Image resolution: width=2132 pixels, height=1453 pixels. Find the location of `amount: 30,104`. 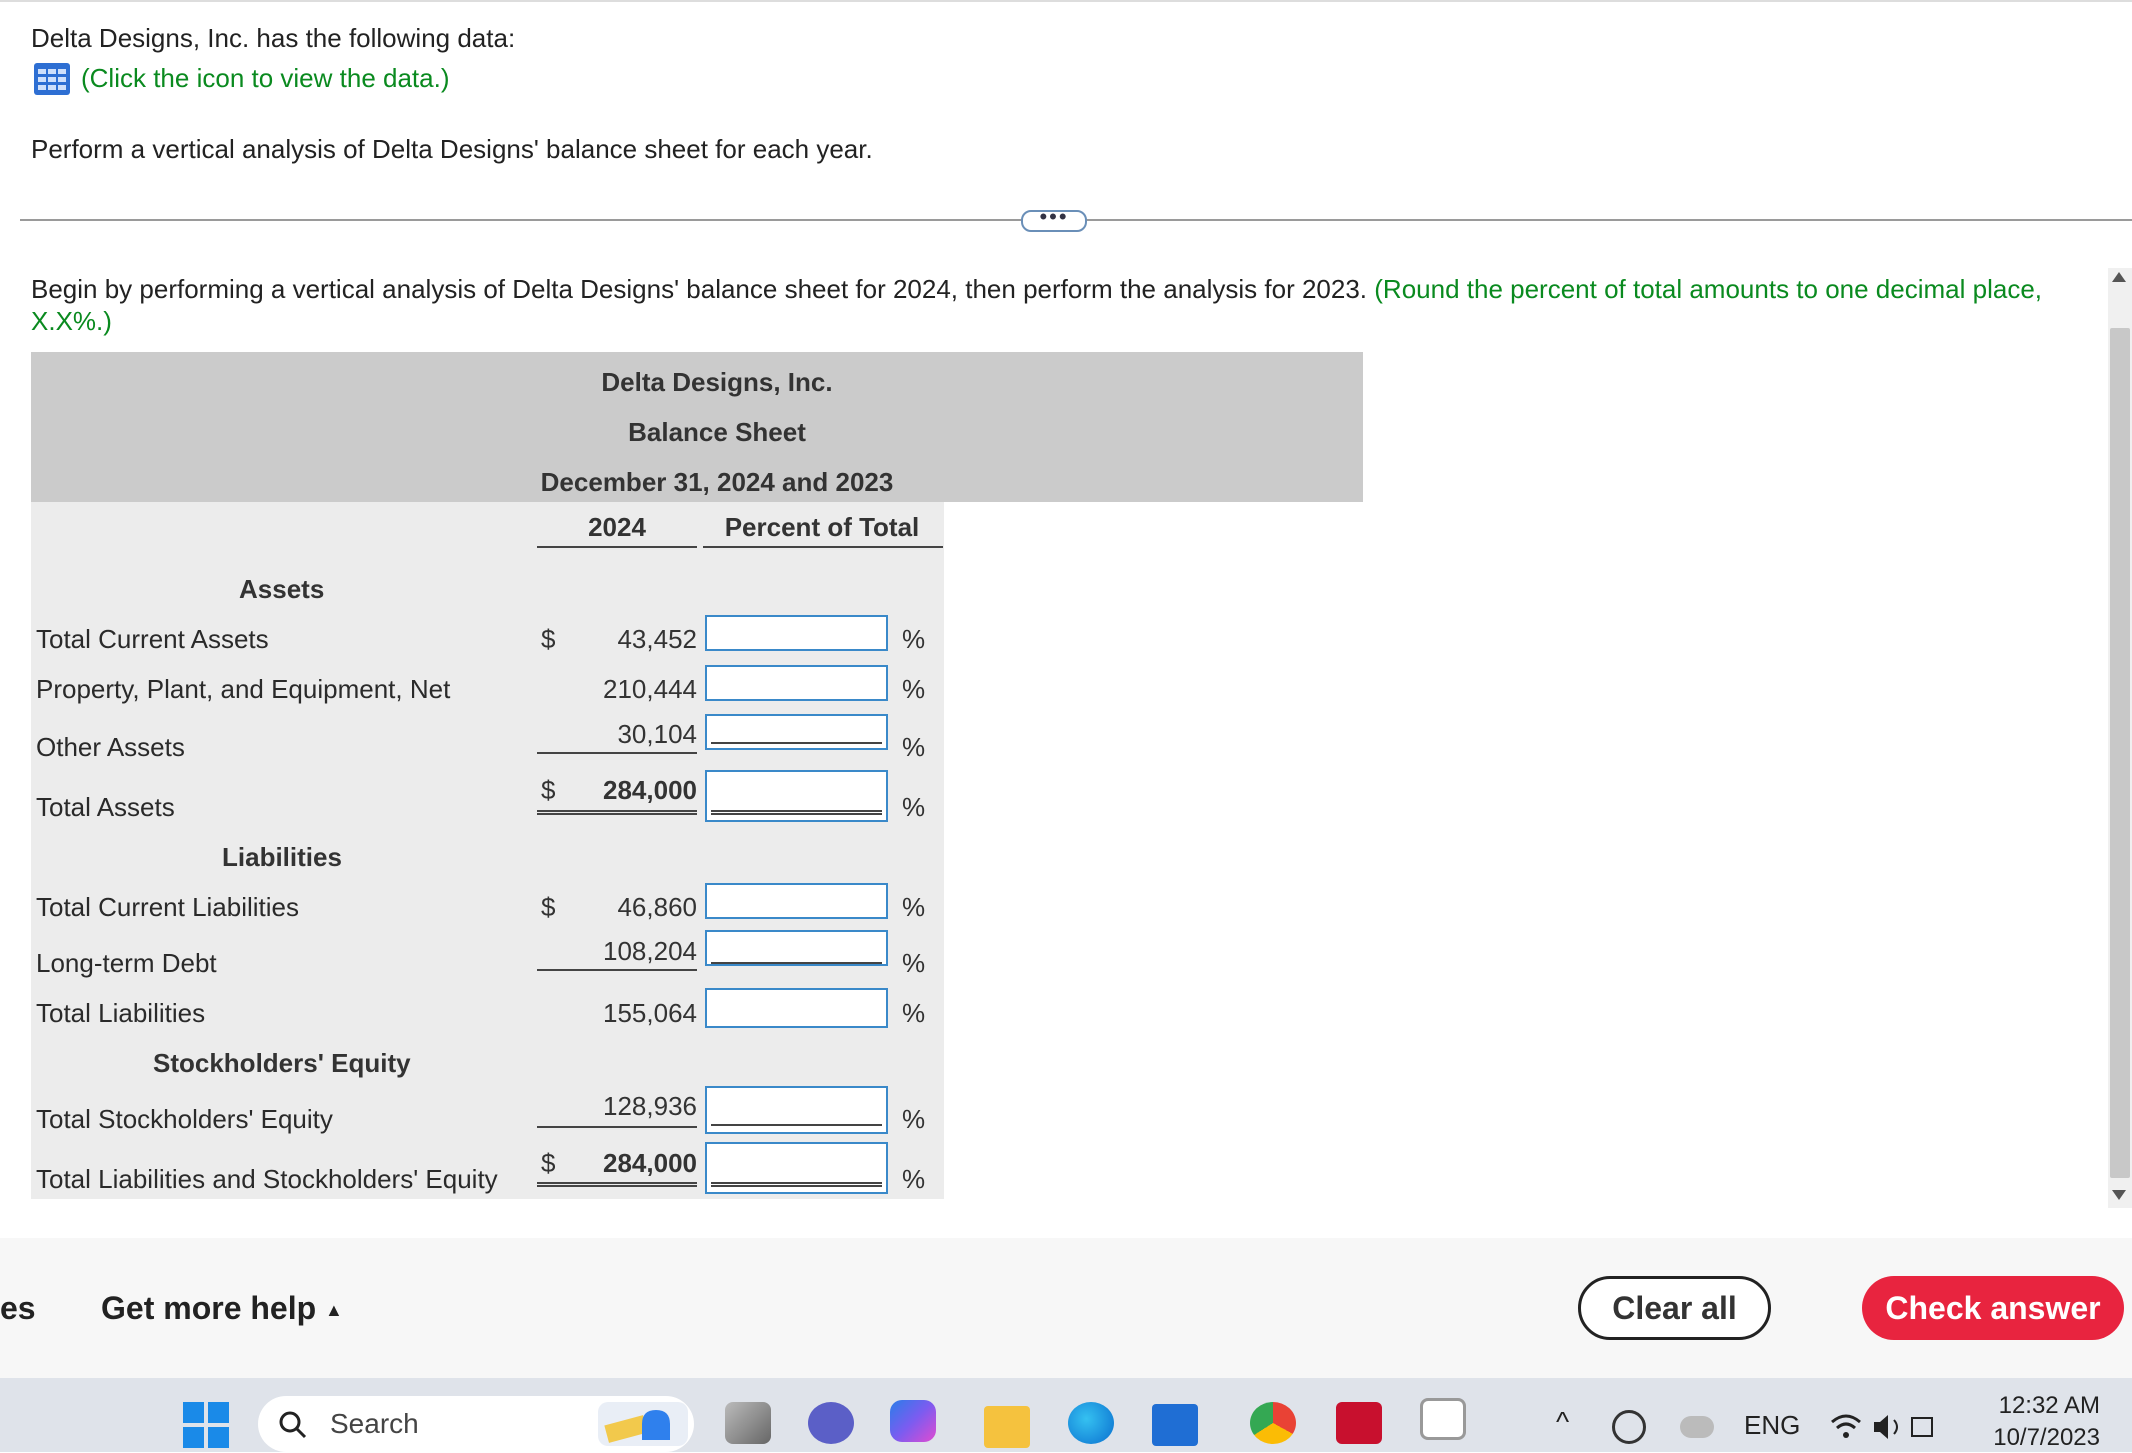

amount: 30,104 is located at coordinates (657, 734).